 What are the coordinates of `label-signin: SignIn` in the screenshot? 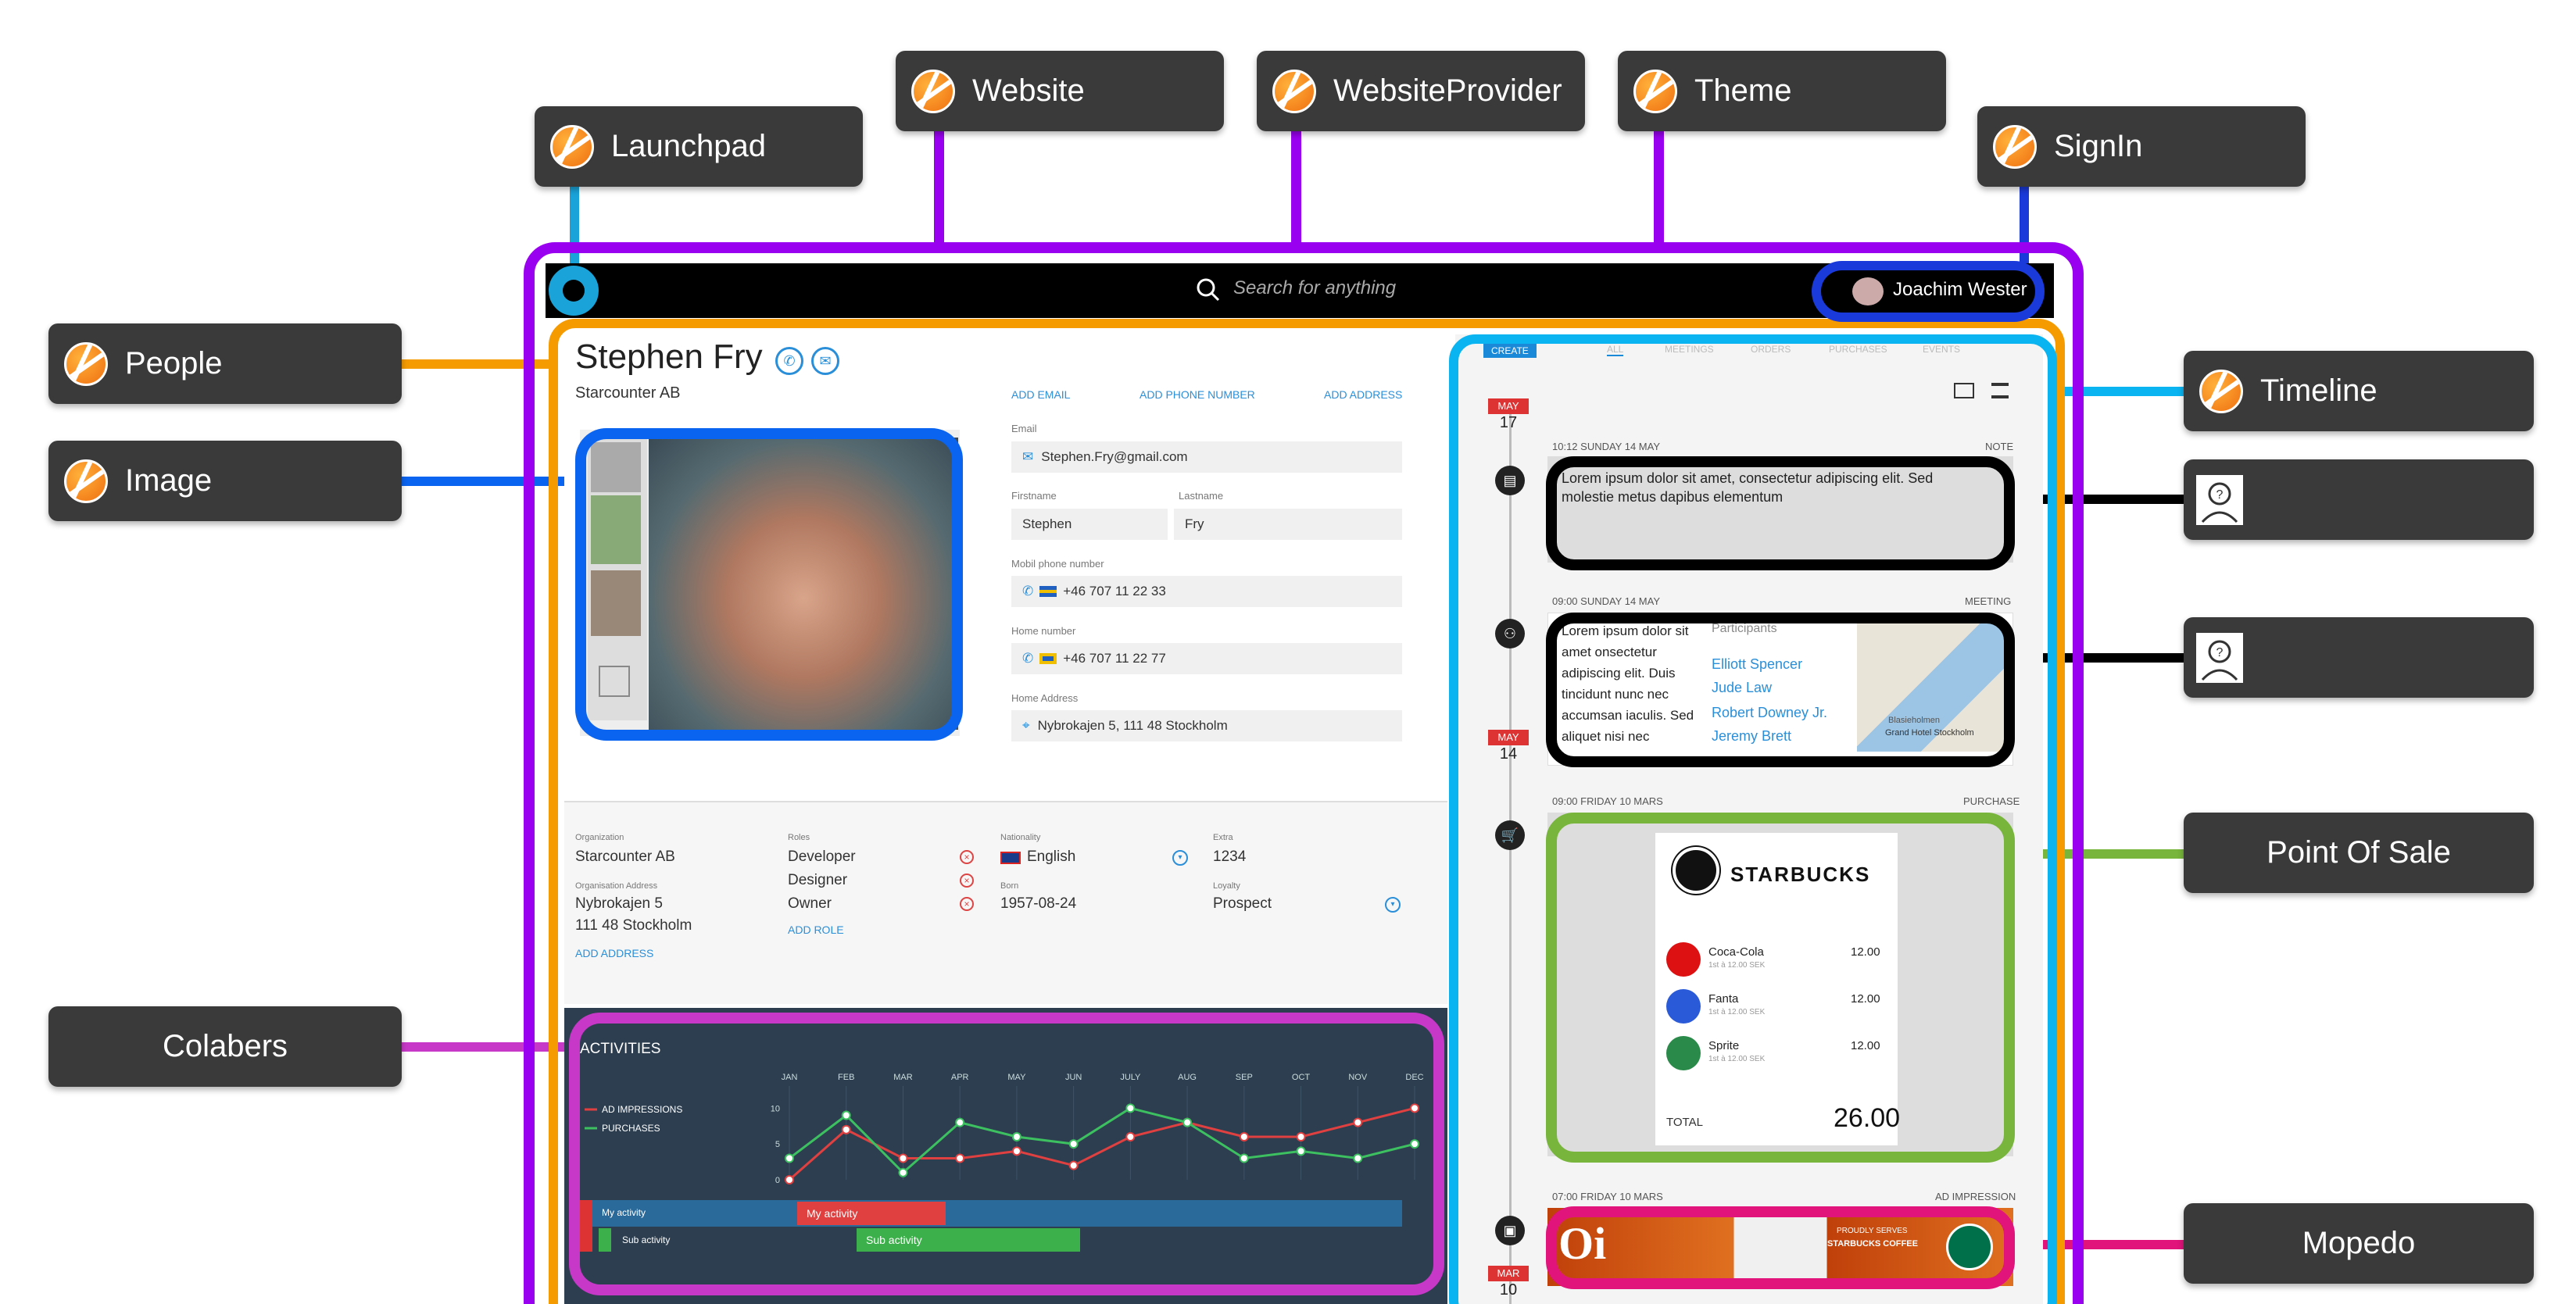 It's located at (2141, 146).